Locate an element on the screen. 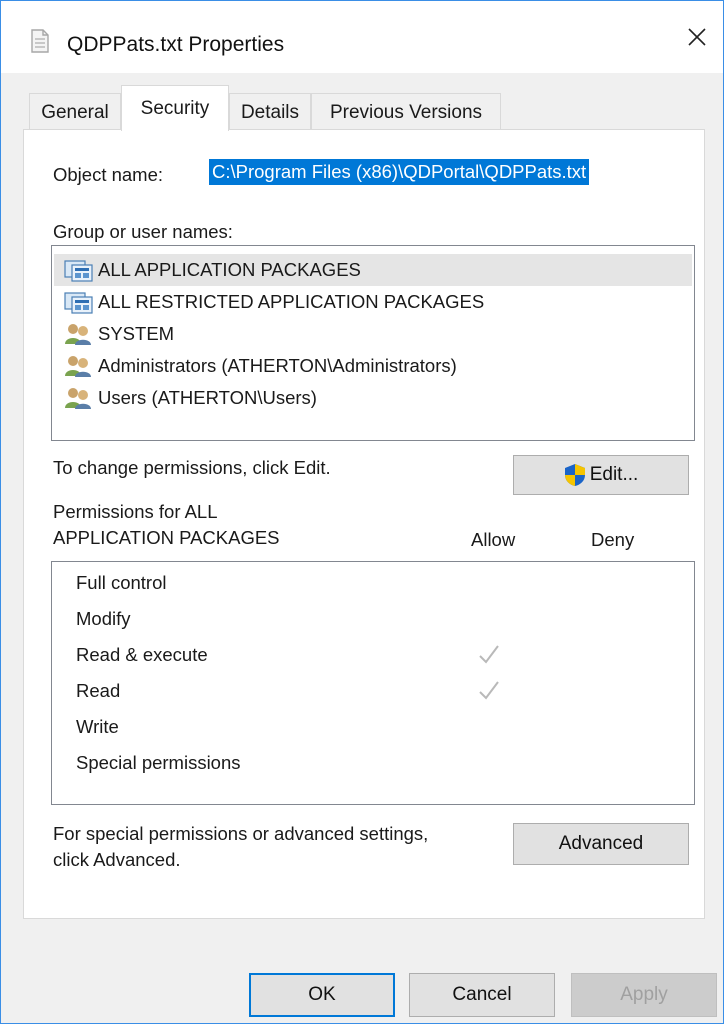 This screenshot has width=724, height=1024. group-names-label: Group or user names: is located at coordinates (143, 231).